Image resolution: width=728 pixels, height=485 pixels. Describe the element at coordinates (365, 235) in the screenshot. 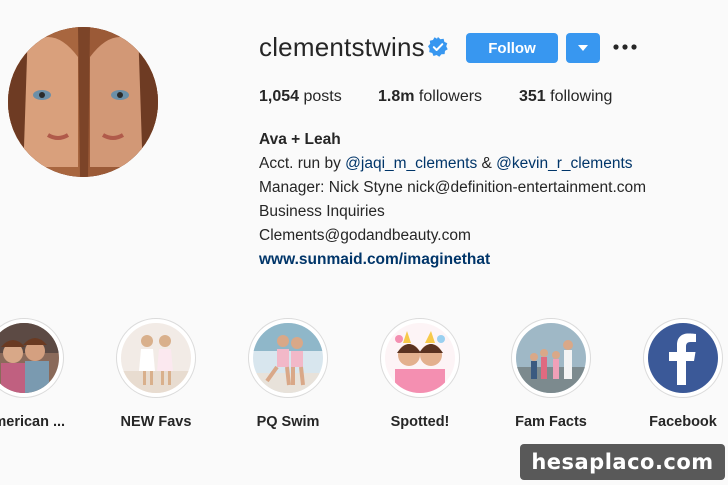

I see `bio-email-line: Clements@godandbeauty.com` at that location.